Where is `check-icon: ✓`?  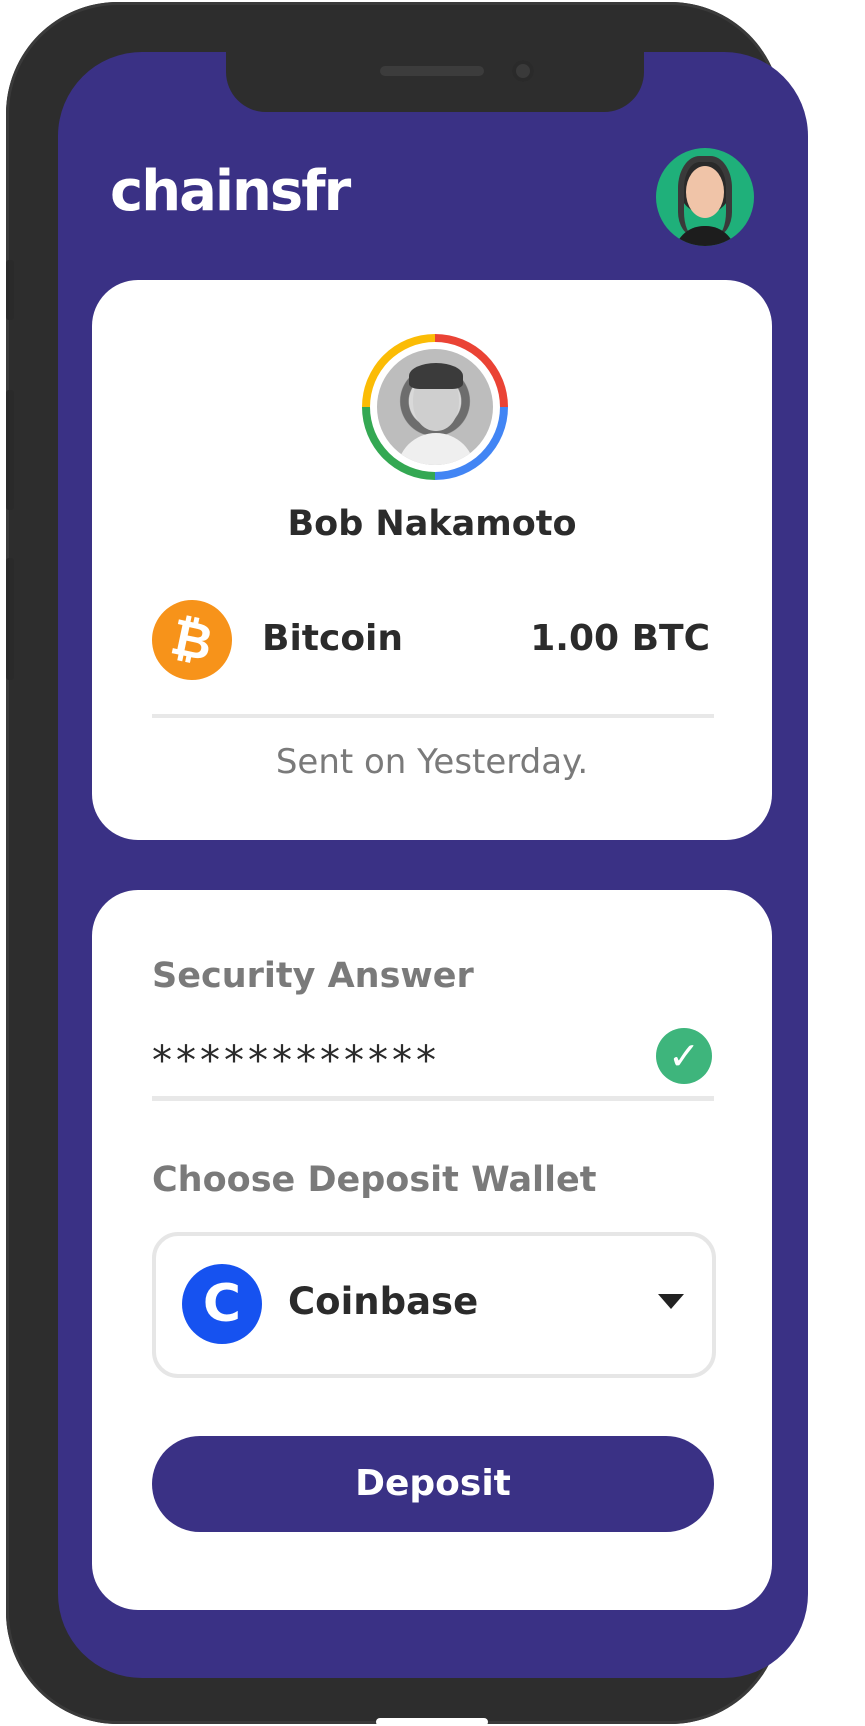
check-icon: ✓ is located at coordinates (684, 1056).